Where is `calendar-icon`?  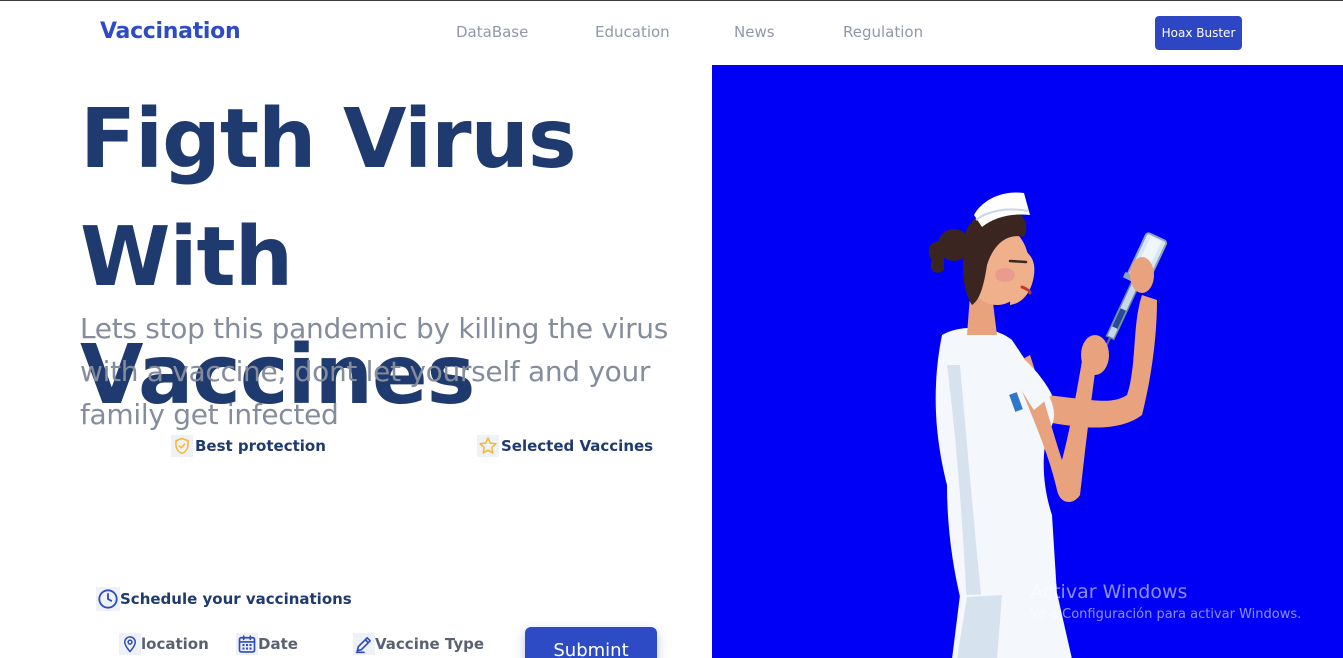
calendar-icon is located at coordinates (247, 644).